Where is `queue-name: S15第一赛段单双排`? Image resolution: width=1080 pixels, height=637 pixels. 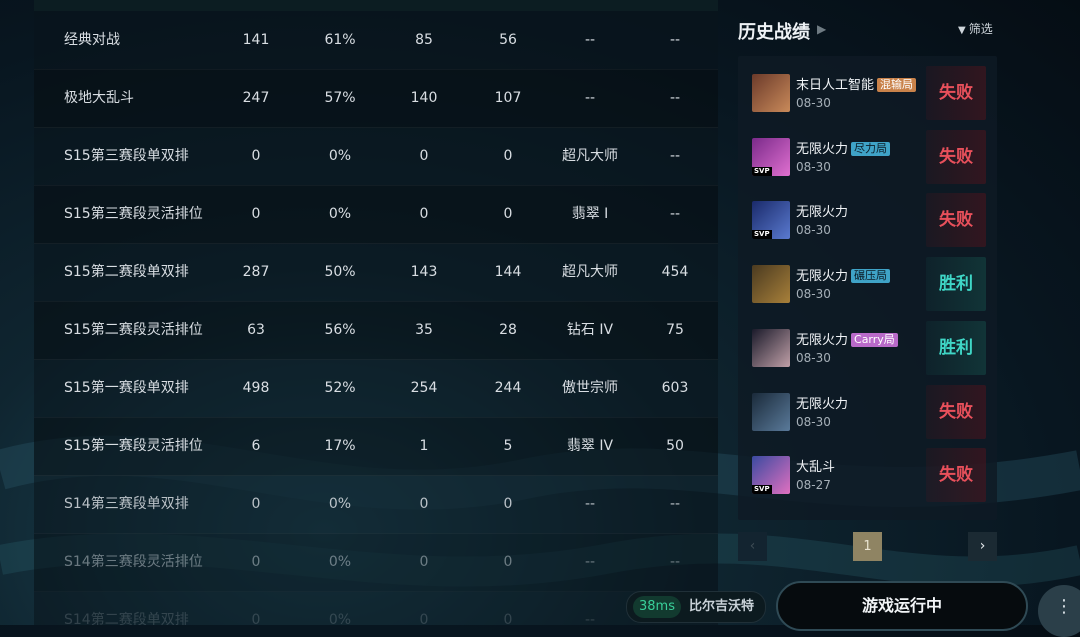
queue-name: S15第一赛段单双排 is located at coordinates (126, 388).